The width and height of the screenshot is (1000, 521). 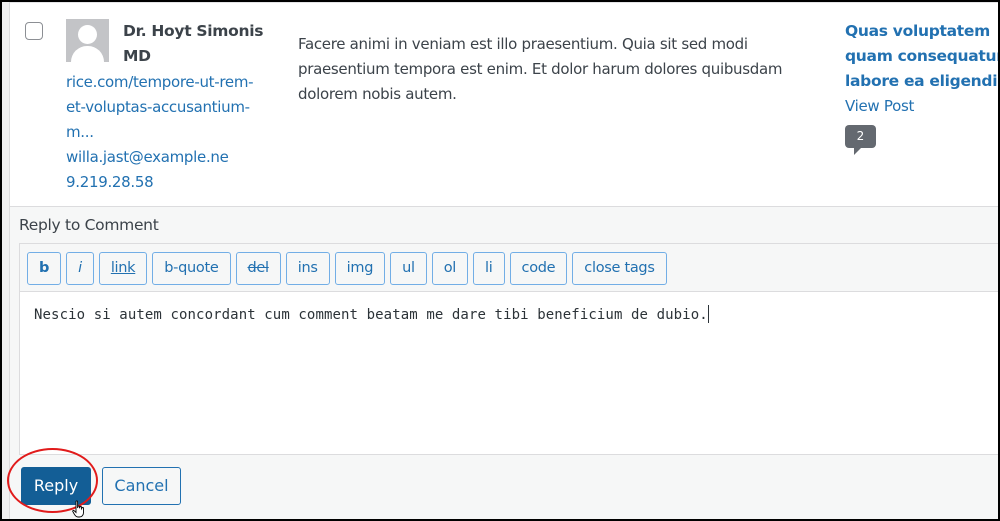 I want to click on qt-del-button: del, so click(x=258, y=268).